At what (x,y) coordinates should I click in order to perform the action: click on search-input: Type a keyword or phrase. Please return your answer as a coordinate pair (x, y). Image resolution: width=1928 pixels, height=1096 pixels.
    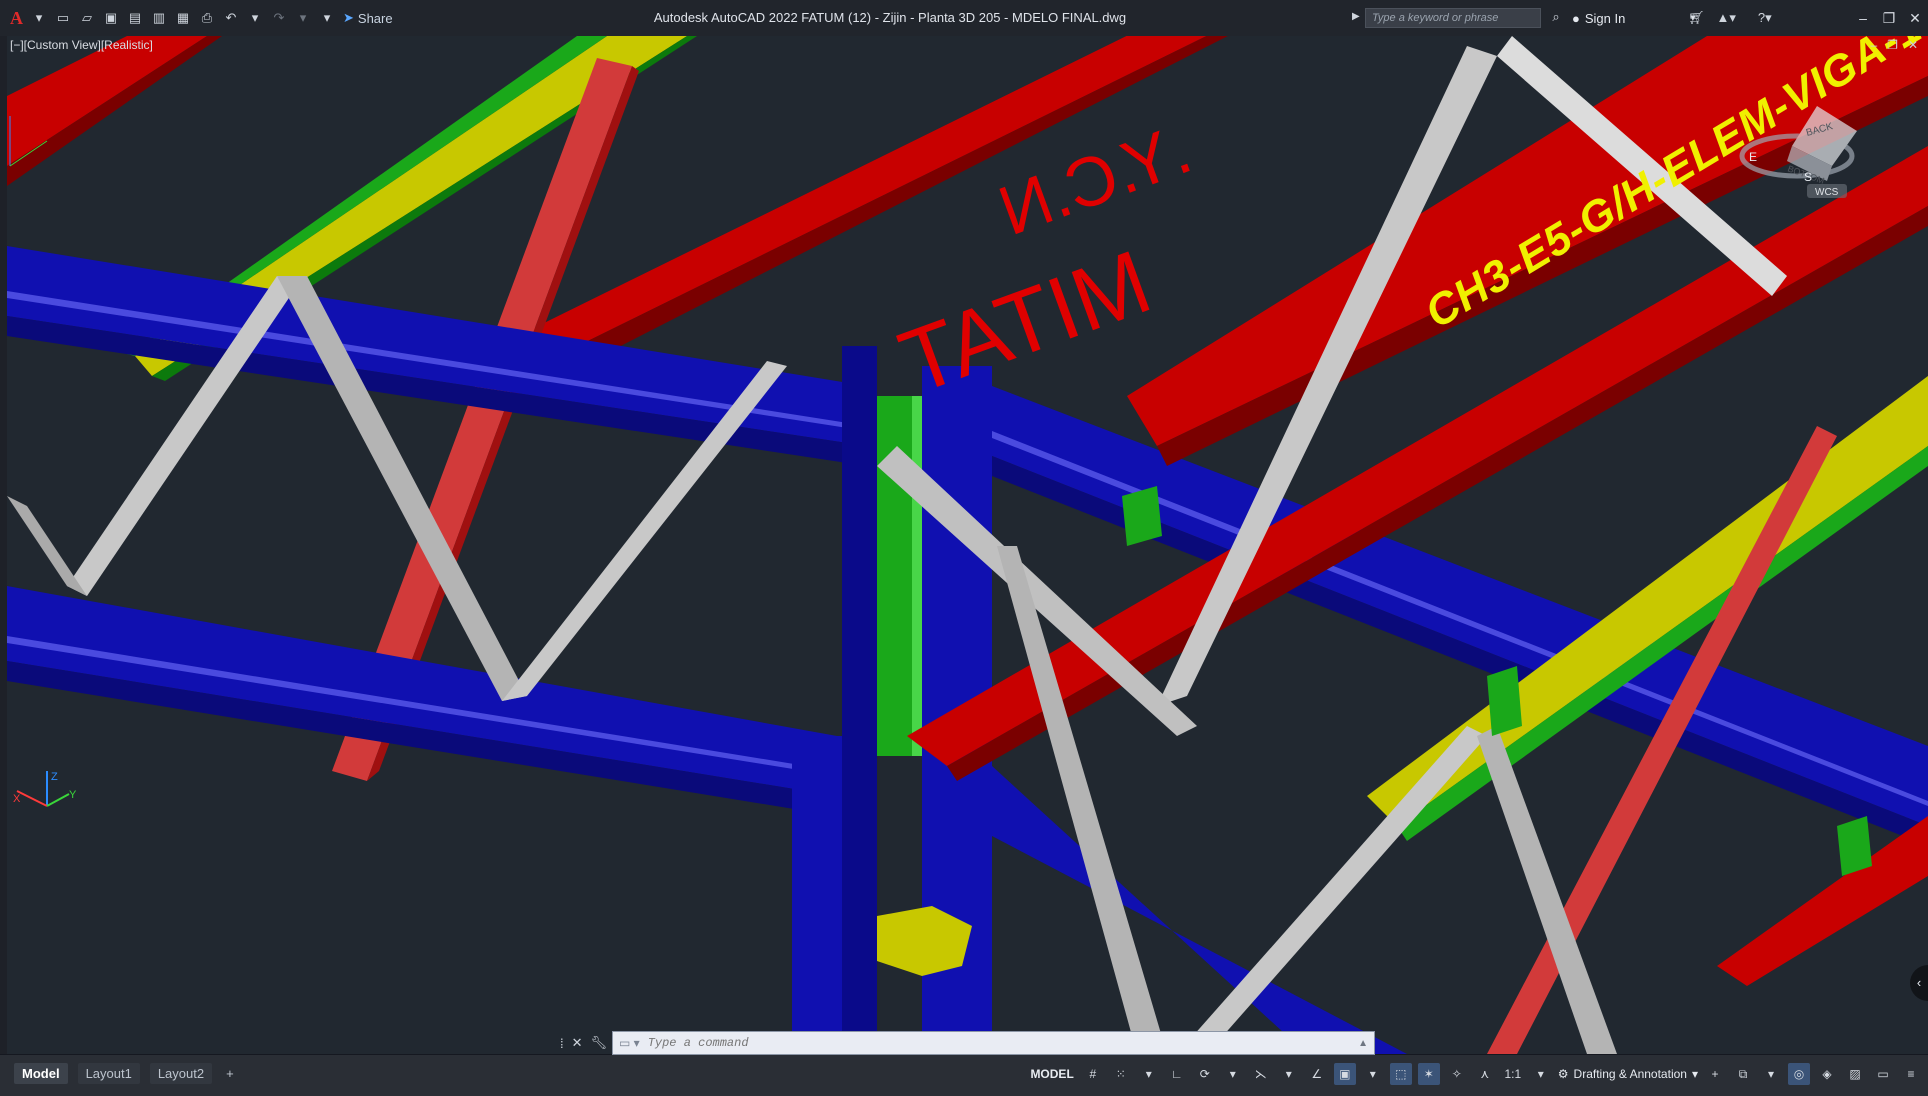
    Looking at the image, I should click on (1453, 18).